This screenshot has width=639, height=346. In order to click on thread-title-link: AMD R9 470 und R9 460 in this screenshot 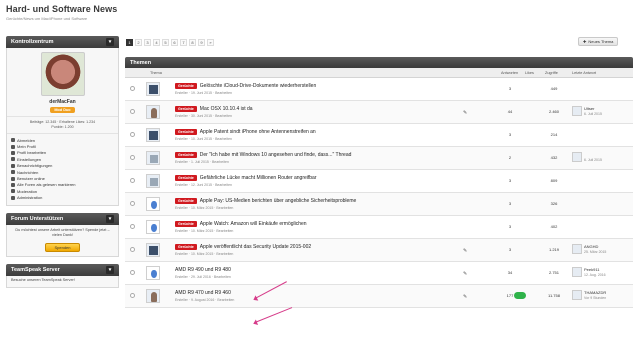, I will do `click(203, 293)`.